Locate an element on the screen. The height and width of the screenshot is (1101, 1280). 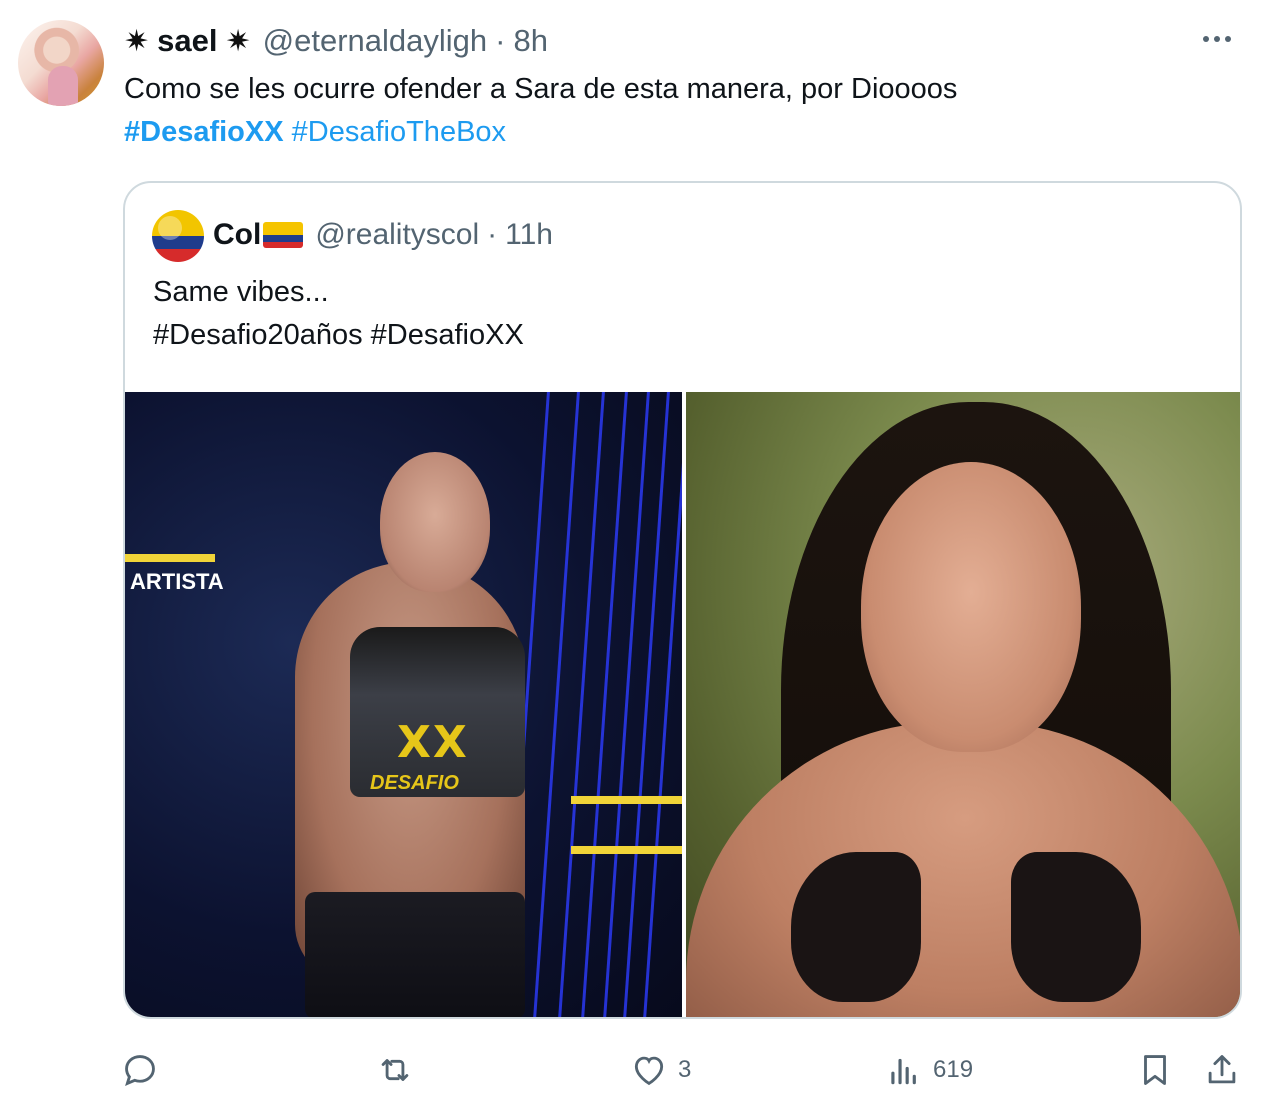
author-name: ✷ sael ✷ is located at coordinates (187, 41).